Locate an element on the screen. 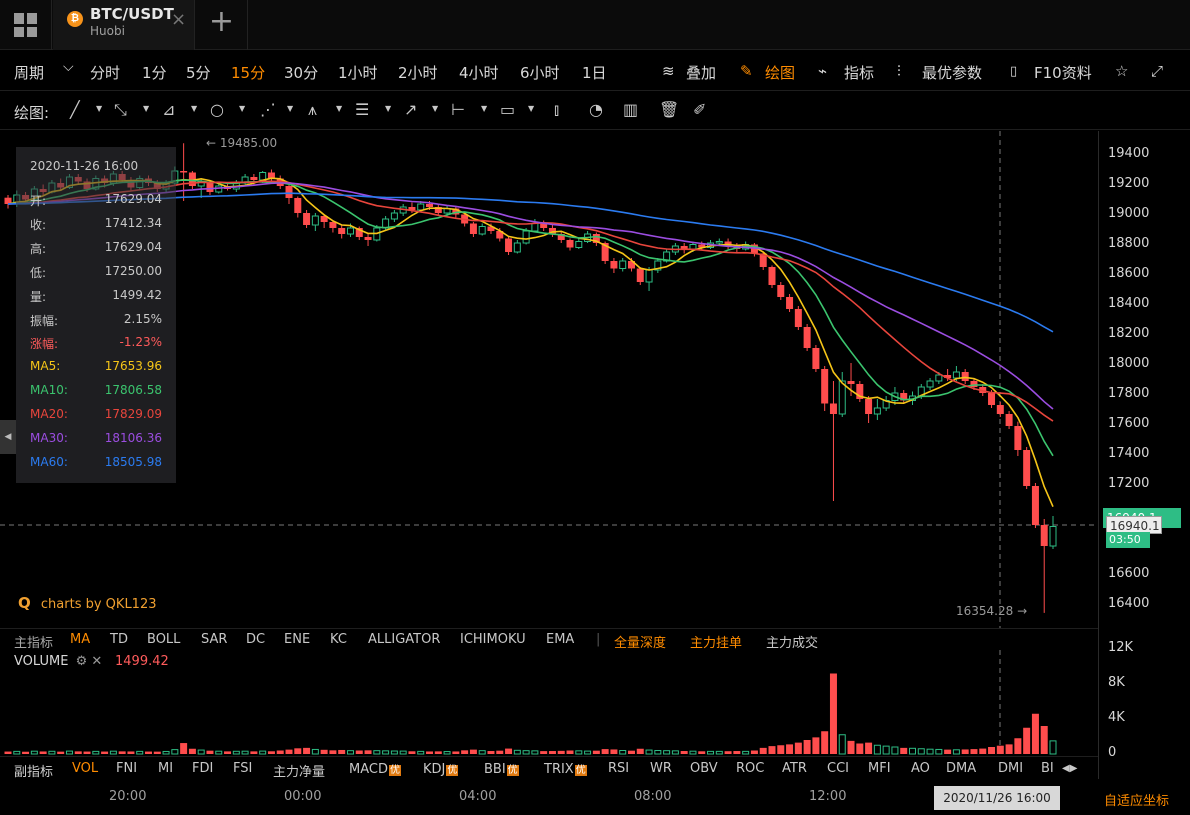  sub-indicator-mi: MI is located at coordinates (165, 768).